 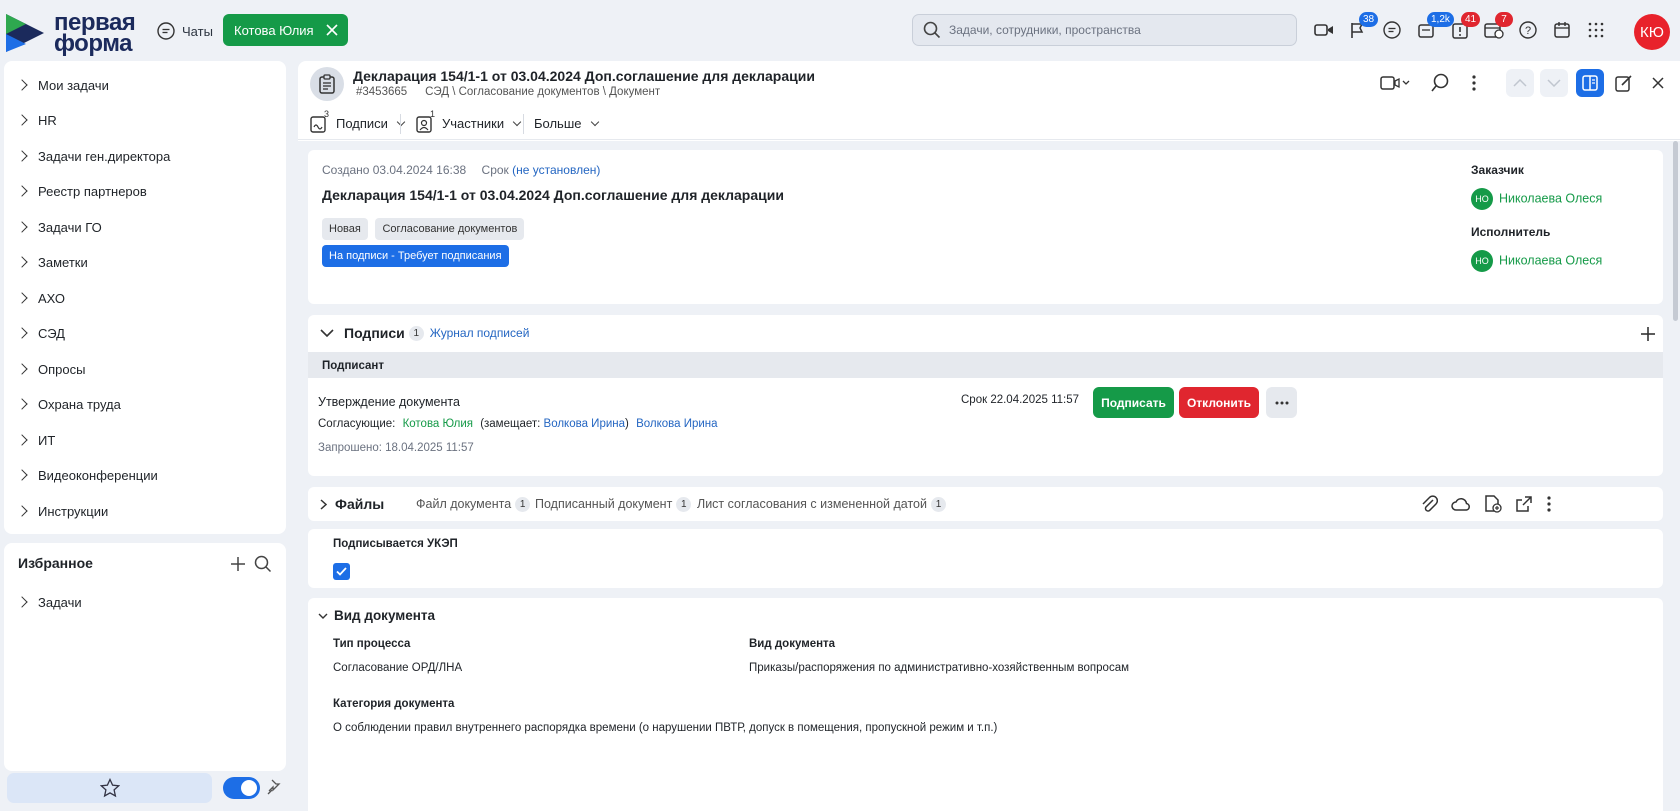 What do you see at coordinates (1440, 83) in the screenshot?
I see `comments-button` at bounding box center [1440, 83].